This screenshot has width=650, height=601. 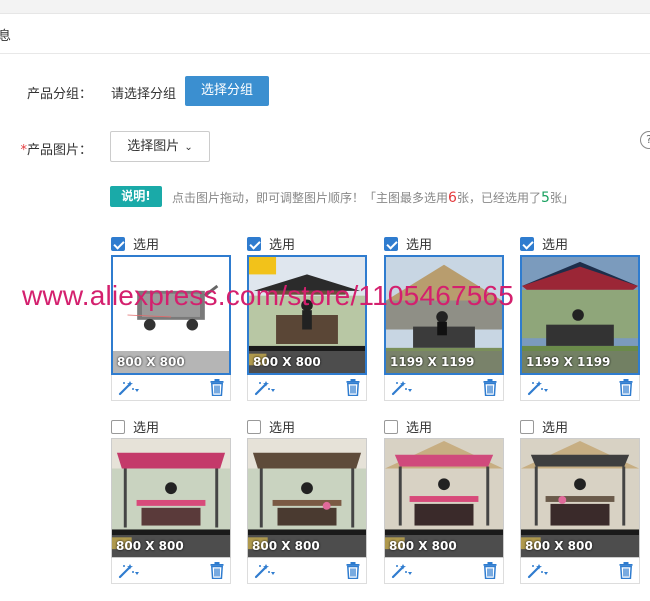 I want to click on select-group-button: 选择分组, so click(x=227, y=91).